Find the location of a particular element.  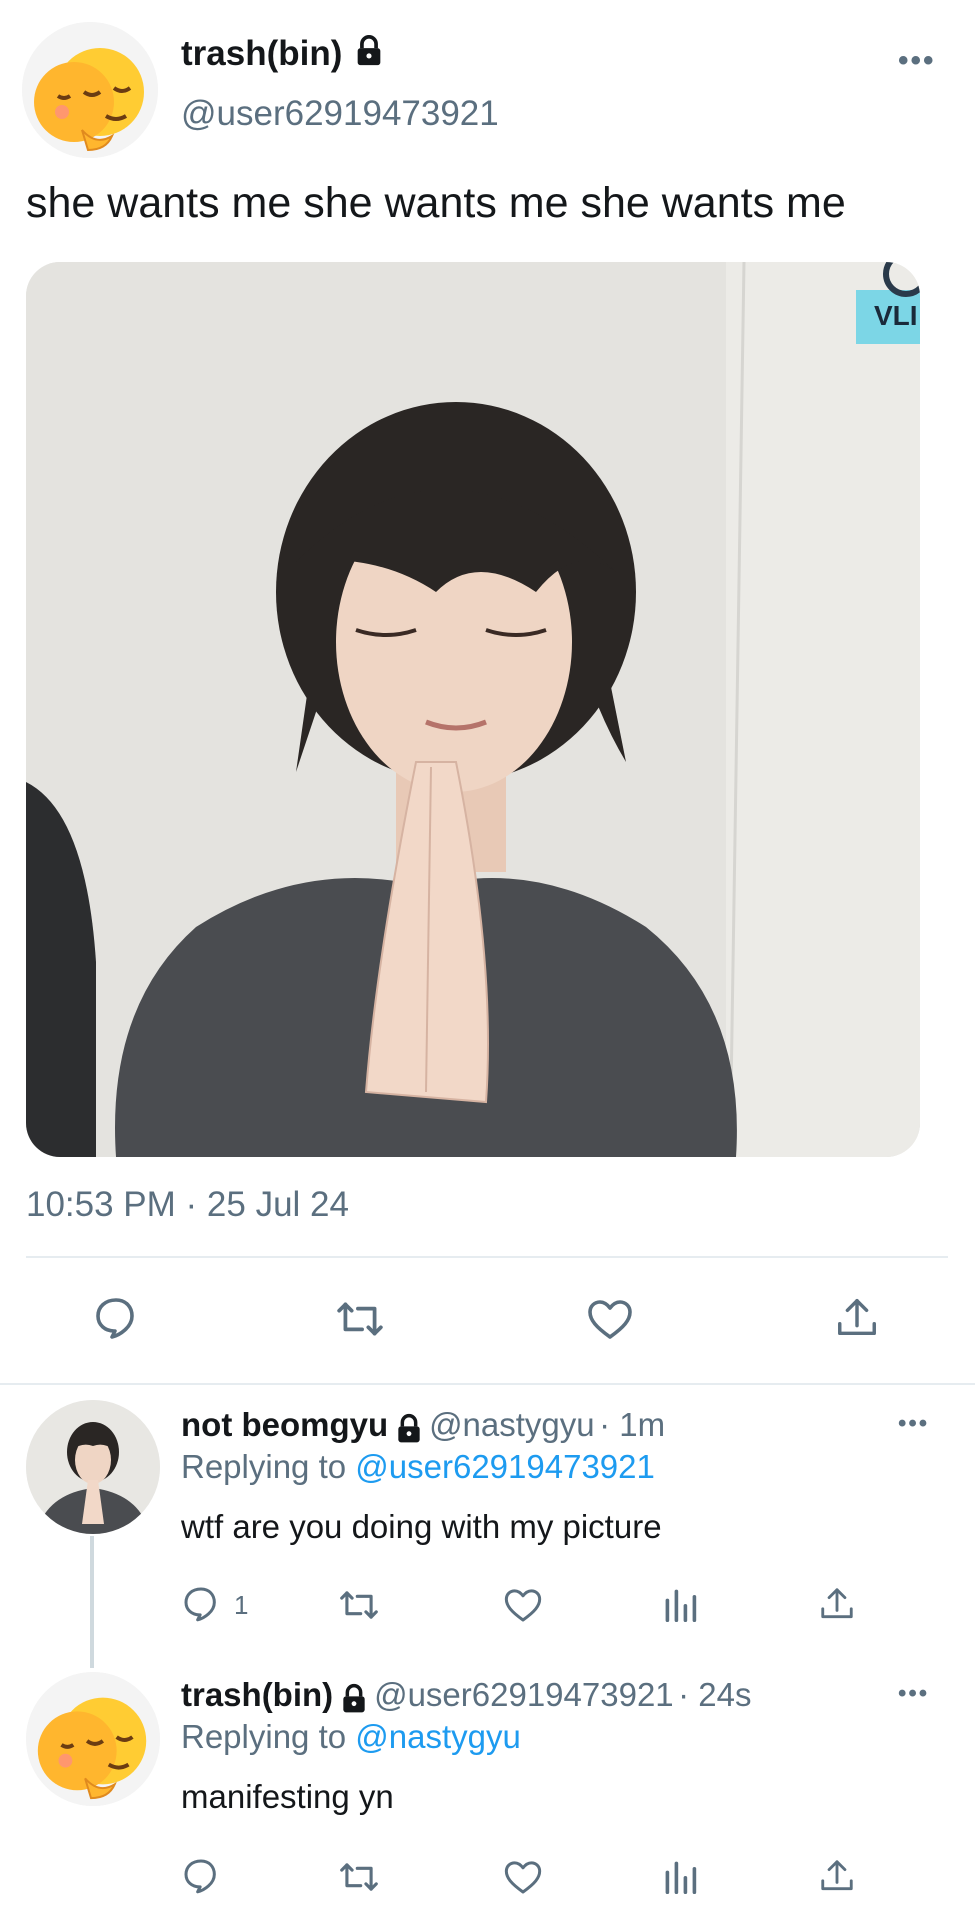

thread-connector-line is located at coordinates (92, 1602).